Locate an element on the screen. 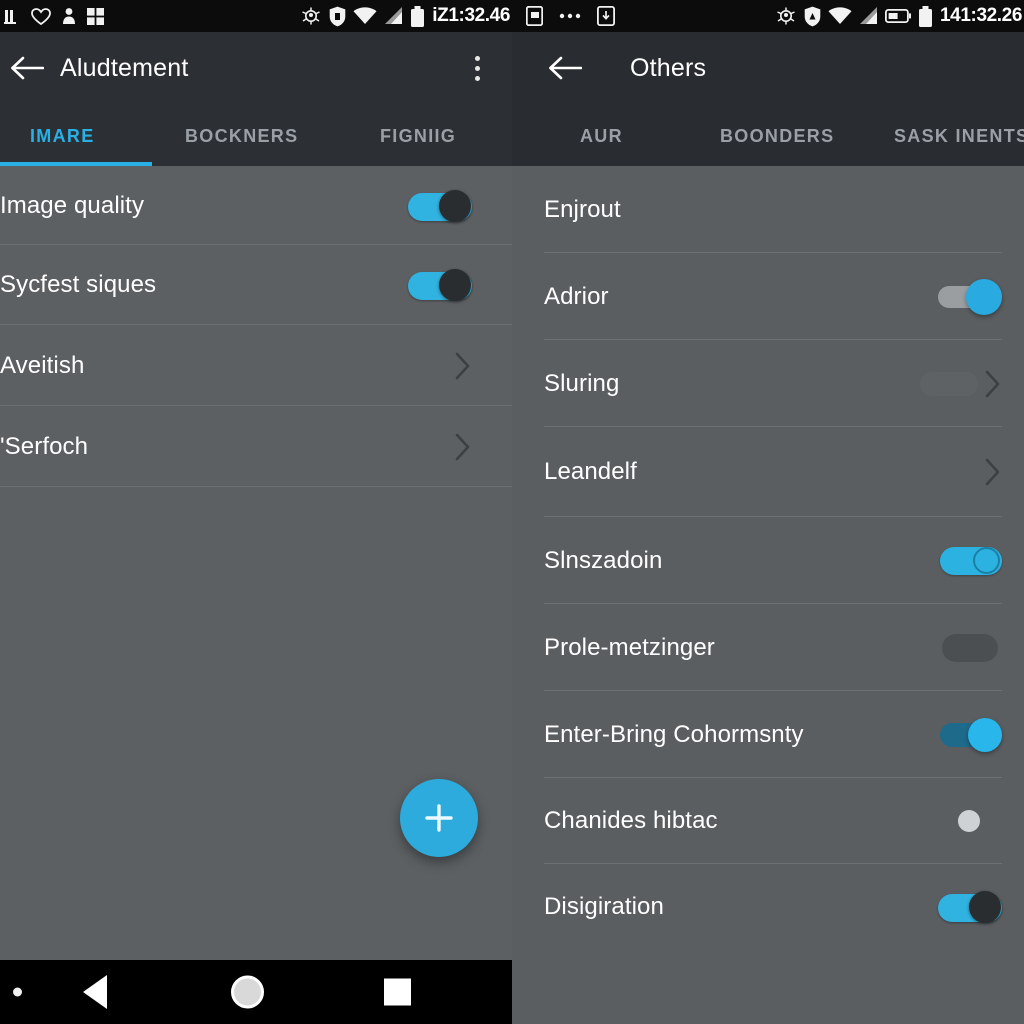  battery-icon is located at coordinates (926, 16).